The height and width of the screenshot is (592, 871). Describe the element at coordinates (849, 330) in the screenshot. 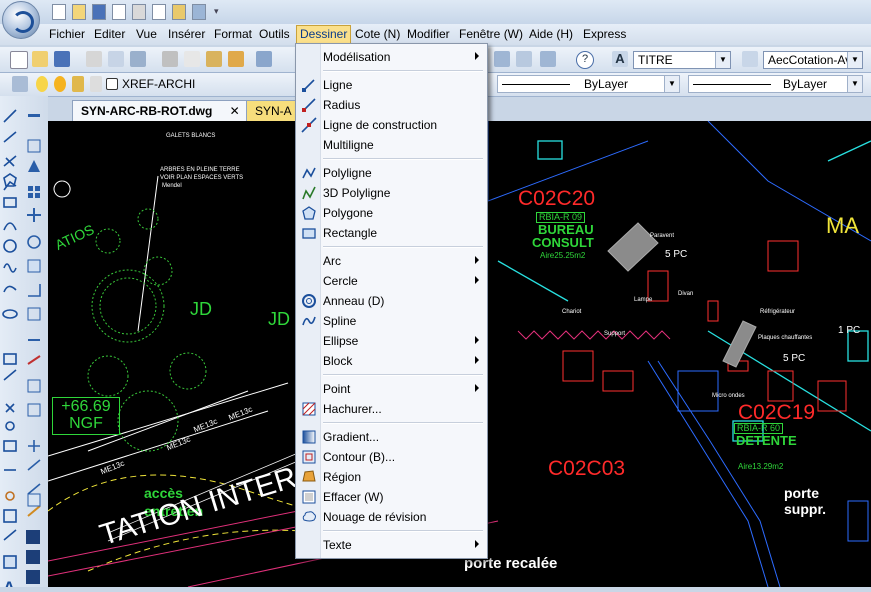

I see `label-1pc: 1 PC` at that location.